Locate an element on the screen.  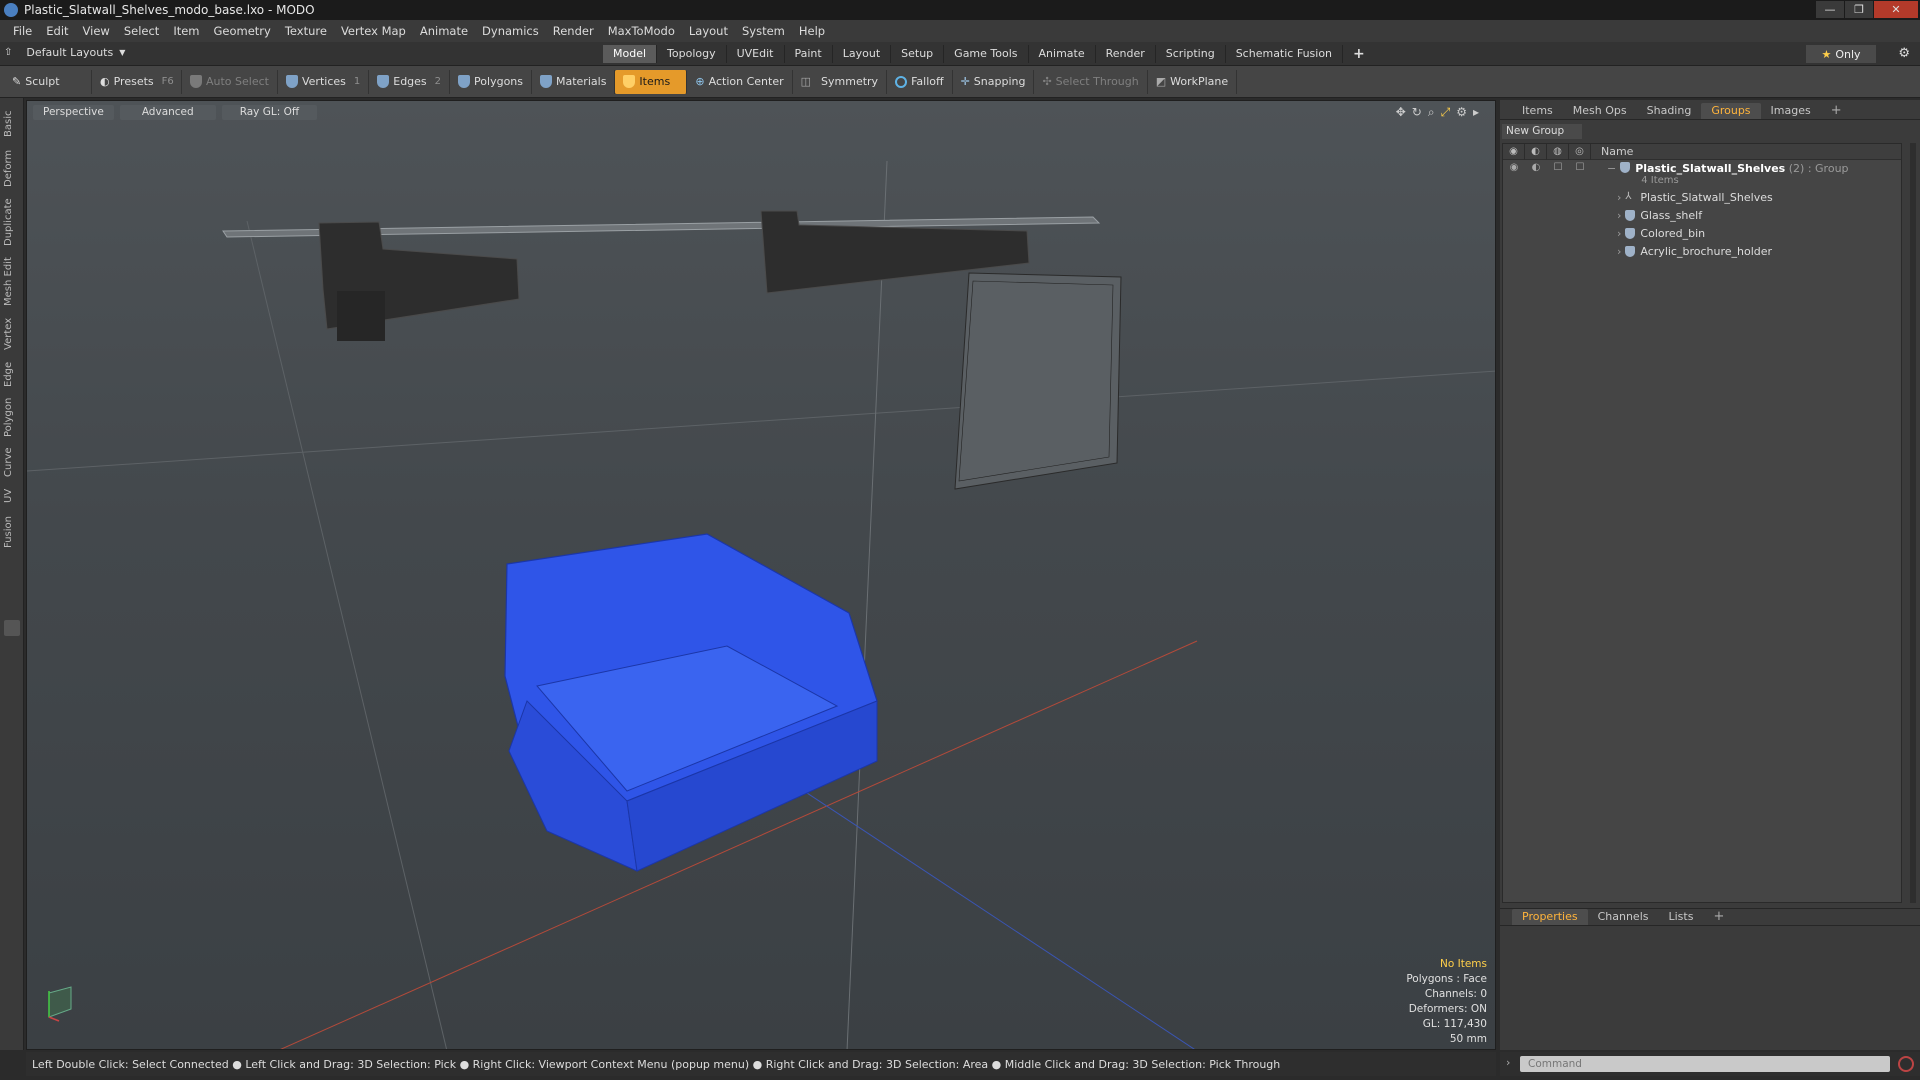
command-input: Command is located at coordinates (1705, 1064).